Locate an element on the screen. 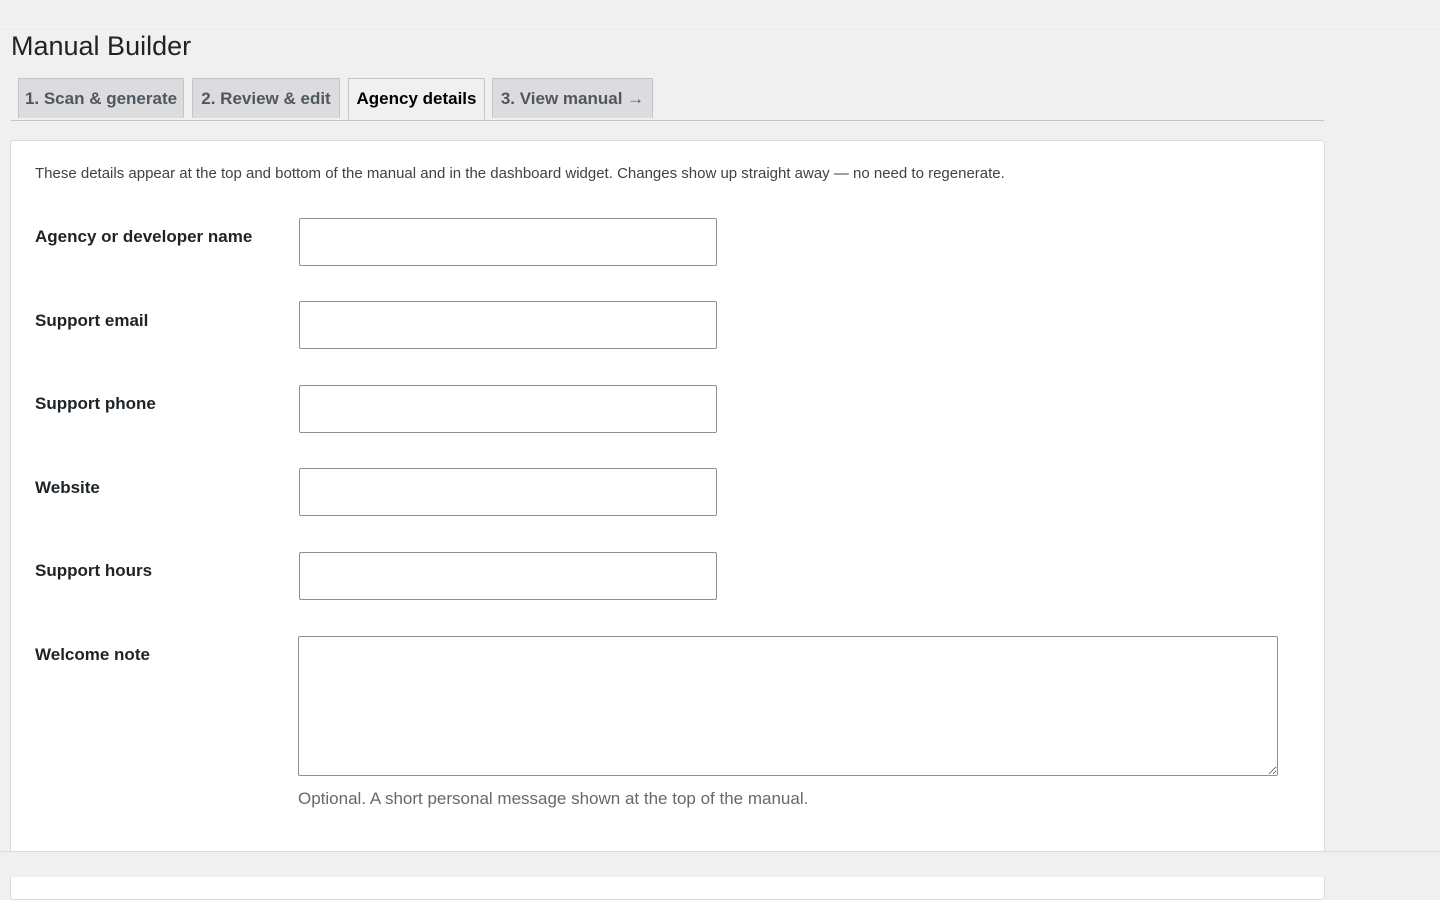 Image resolution: width=1440 pixels, height=900 pixels. support-phone-label: Support phone is located at coordinates (95, 403).